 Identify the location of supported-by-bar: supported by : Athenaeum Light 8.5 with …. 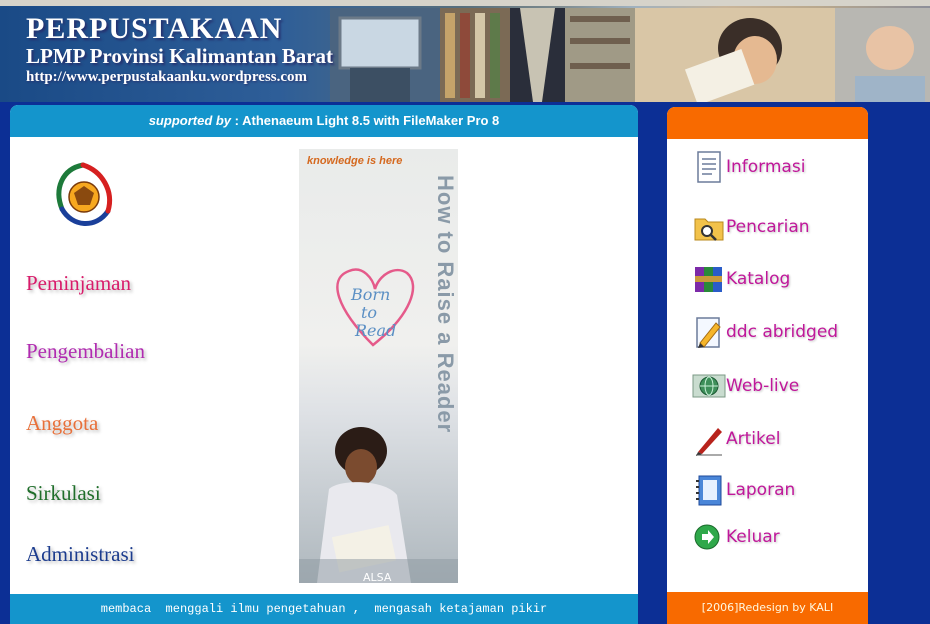
(324, 121).